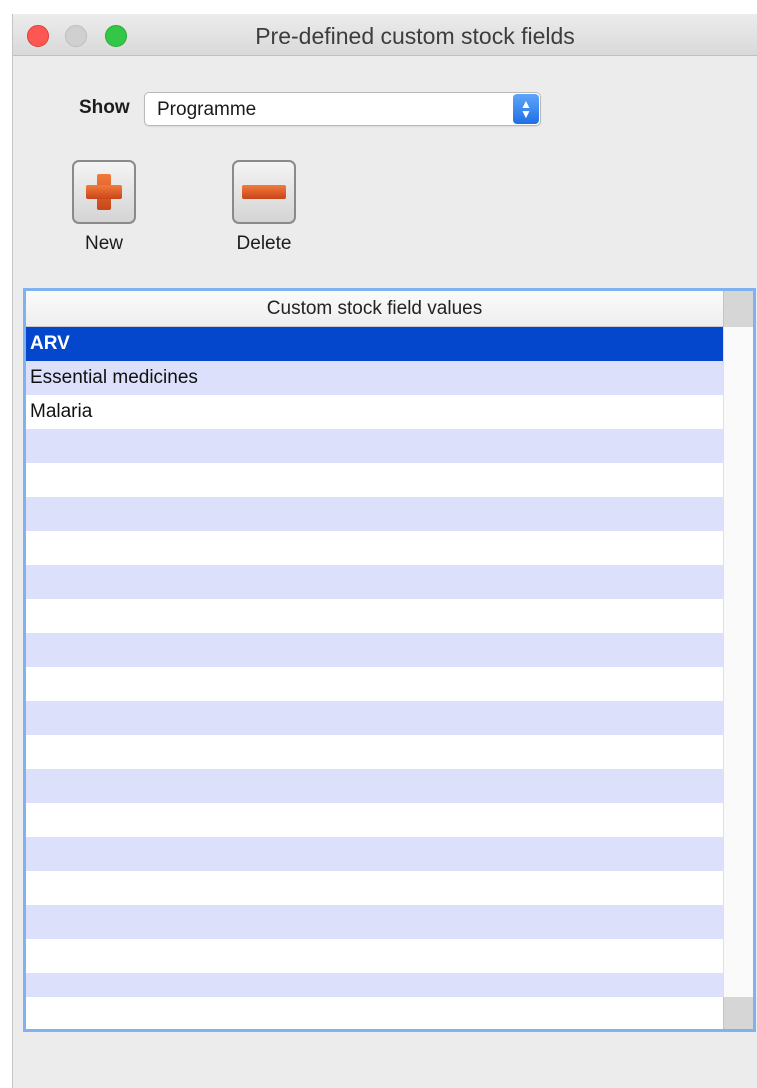  I want to click on scroll-corner, so click(738, 1013).